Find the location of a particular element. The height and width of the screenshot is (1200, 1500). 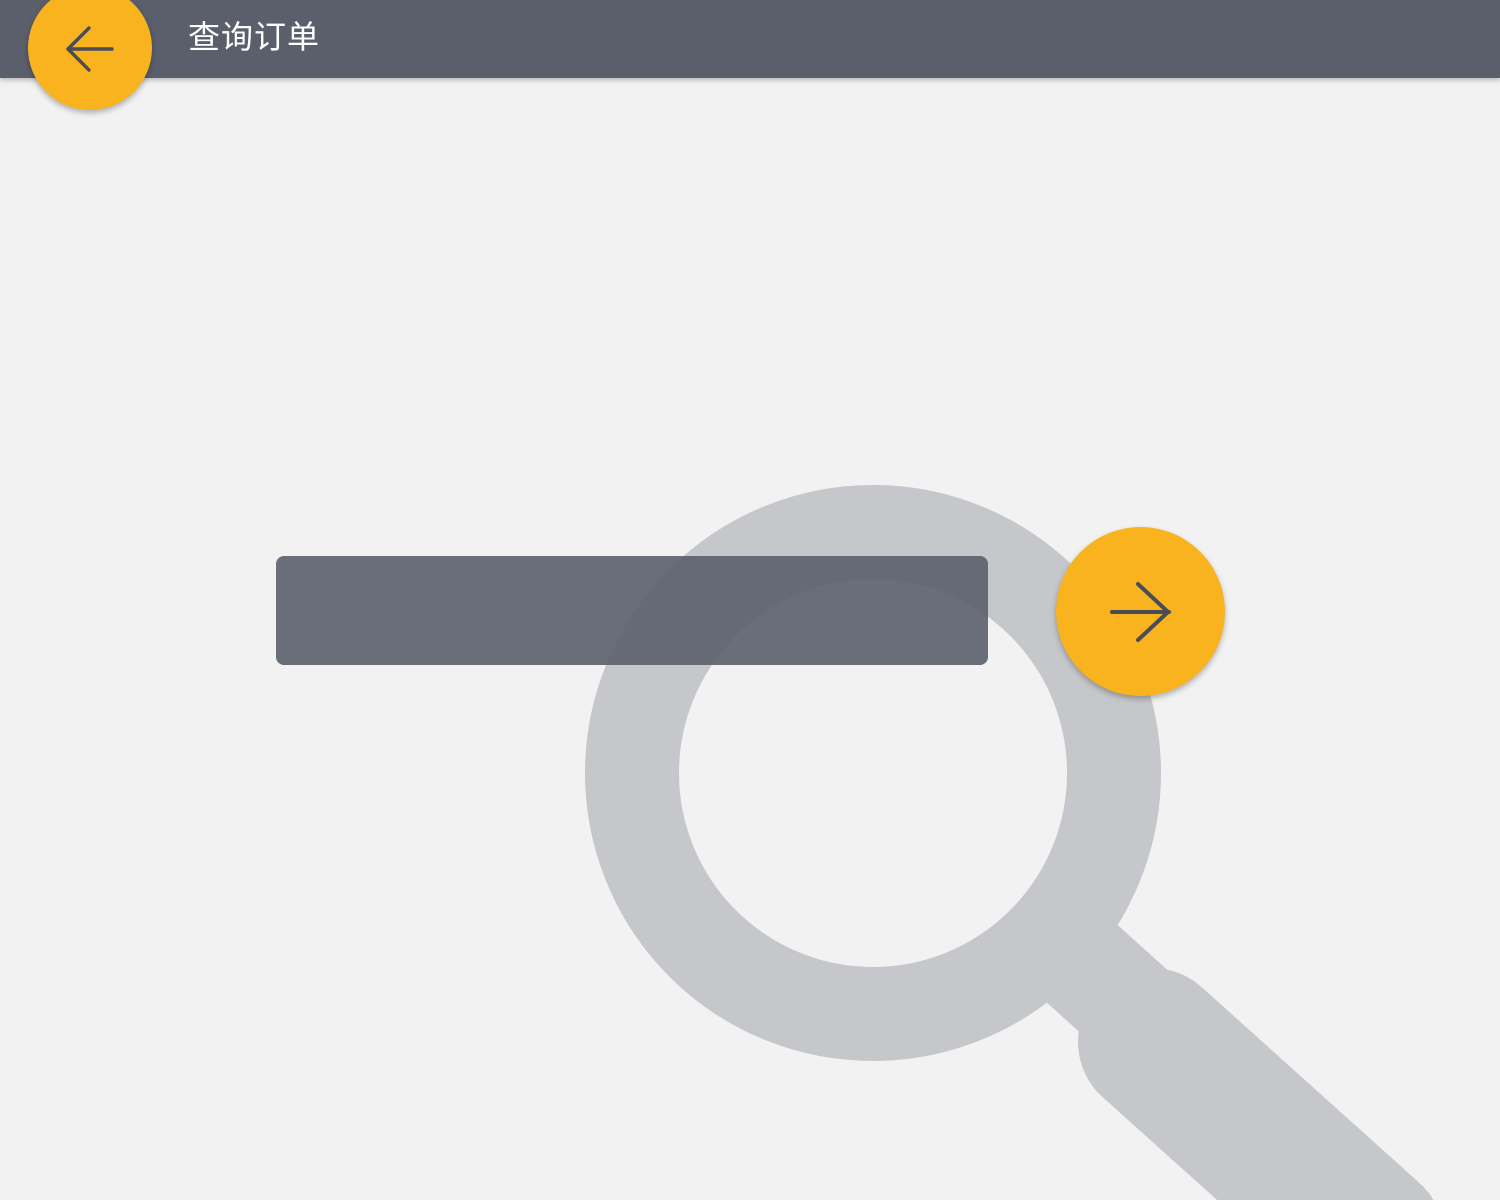

search-submit-button is located at coordinates (1140, 611).